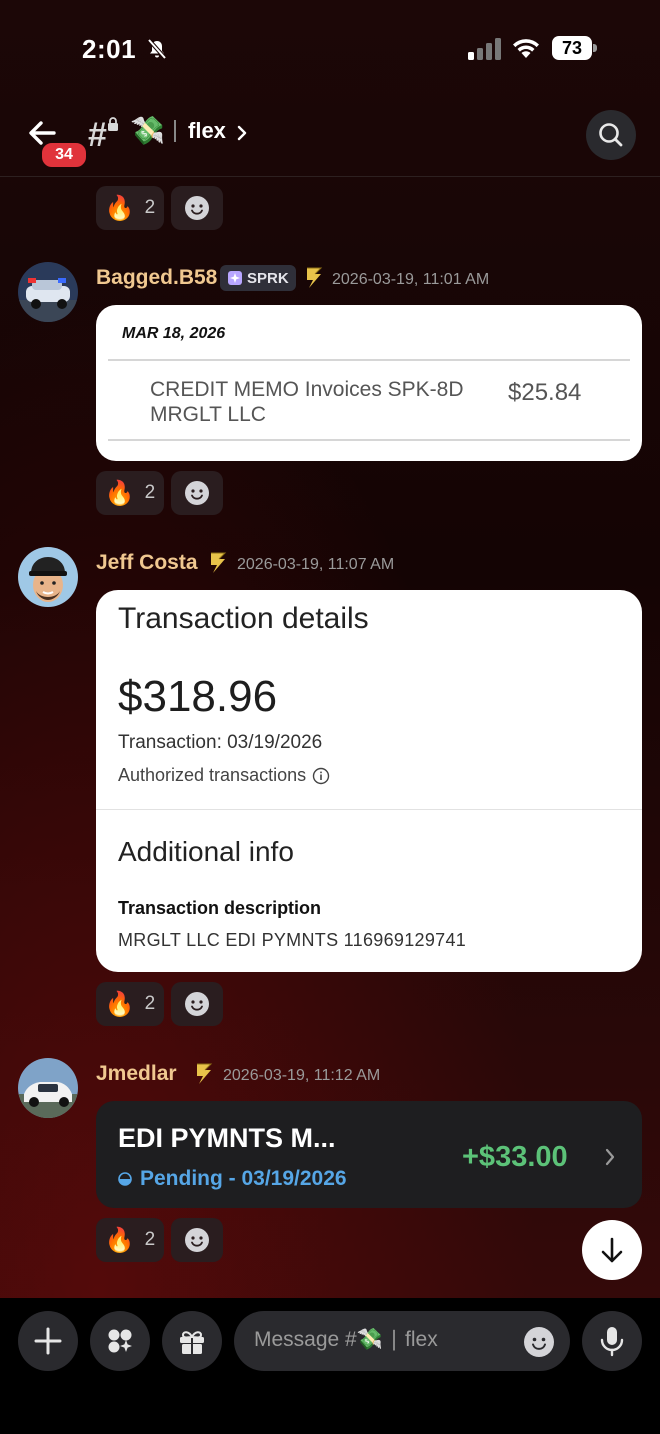 The image size is (660, 1434). I want to click on card-title: Transaction details, so click(243, 618).